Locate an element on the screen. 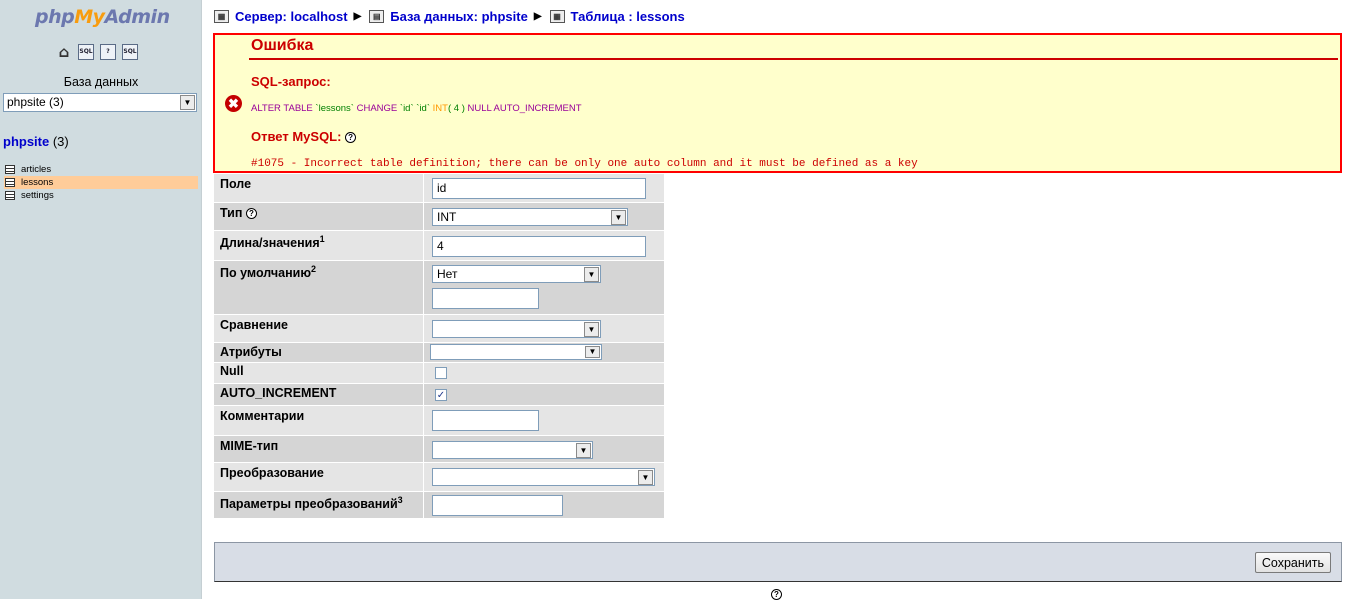 The height and width of the screenshot is (601, 1350). null-checkbox is located at coordinates (441, 373).